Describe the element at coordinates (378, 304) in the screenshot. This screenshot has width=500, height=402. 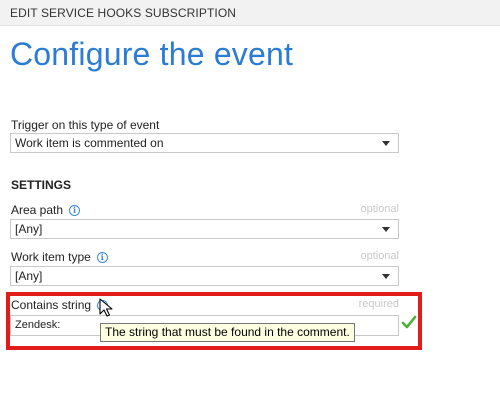
I see `contains-string-hint: required` at that location.